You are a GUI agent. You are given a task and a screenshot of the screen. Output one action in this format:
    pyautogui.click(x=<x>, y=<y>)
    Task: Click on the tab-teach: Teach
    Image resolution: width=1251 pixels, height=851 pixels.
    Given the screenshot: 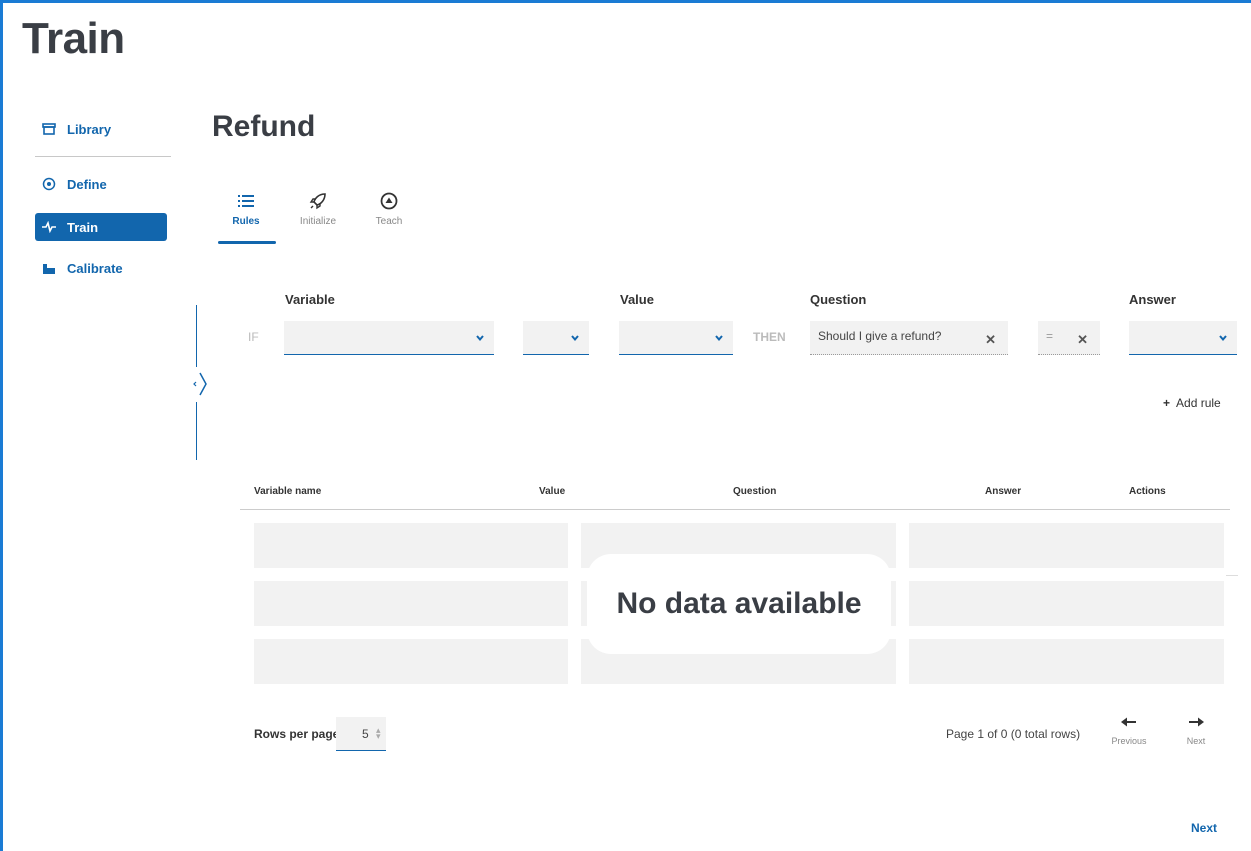 What is the action you would take?
    pyautogui.click(x=389, y=208)
    